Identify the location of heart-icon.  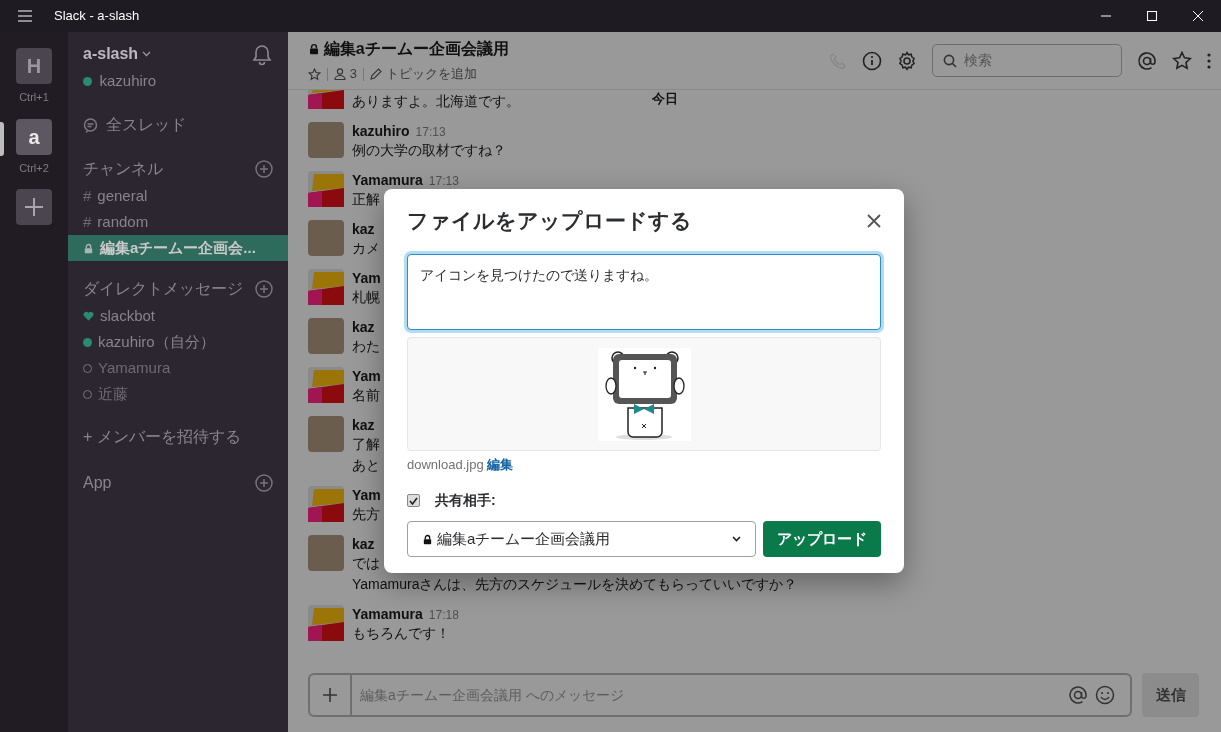
(88, 316).